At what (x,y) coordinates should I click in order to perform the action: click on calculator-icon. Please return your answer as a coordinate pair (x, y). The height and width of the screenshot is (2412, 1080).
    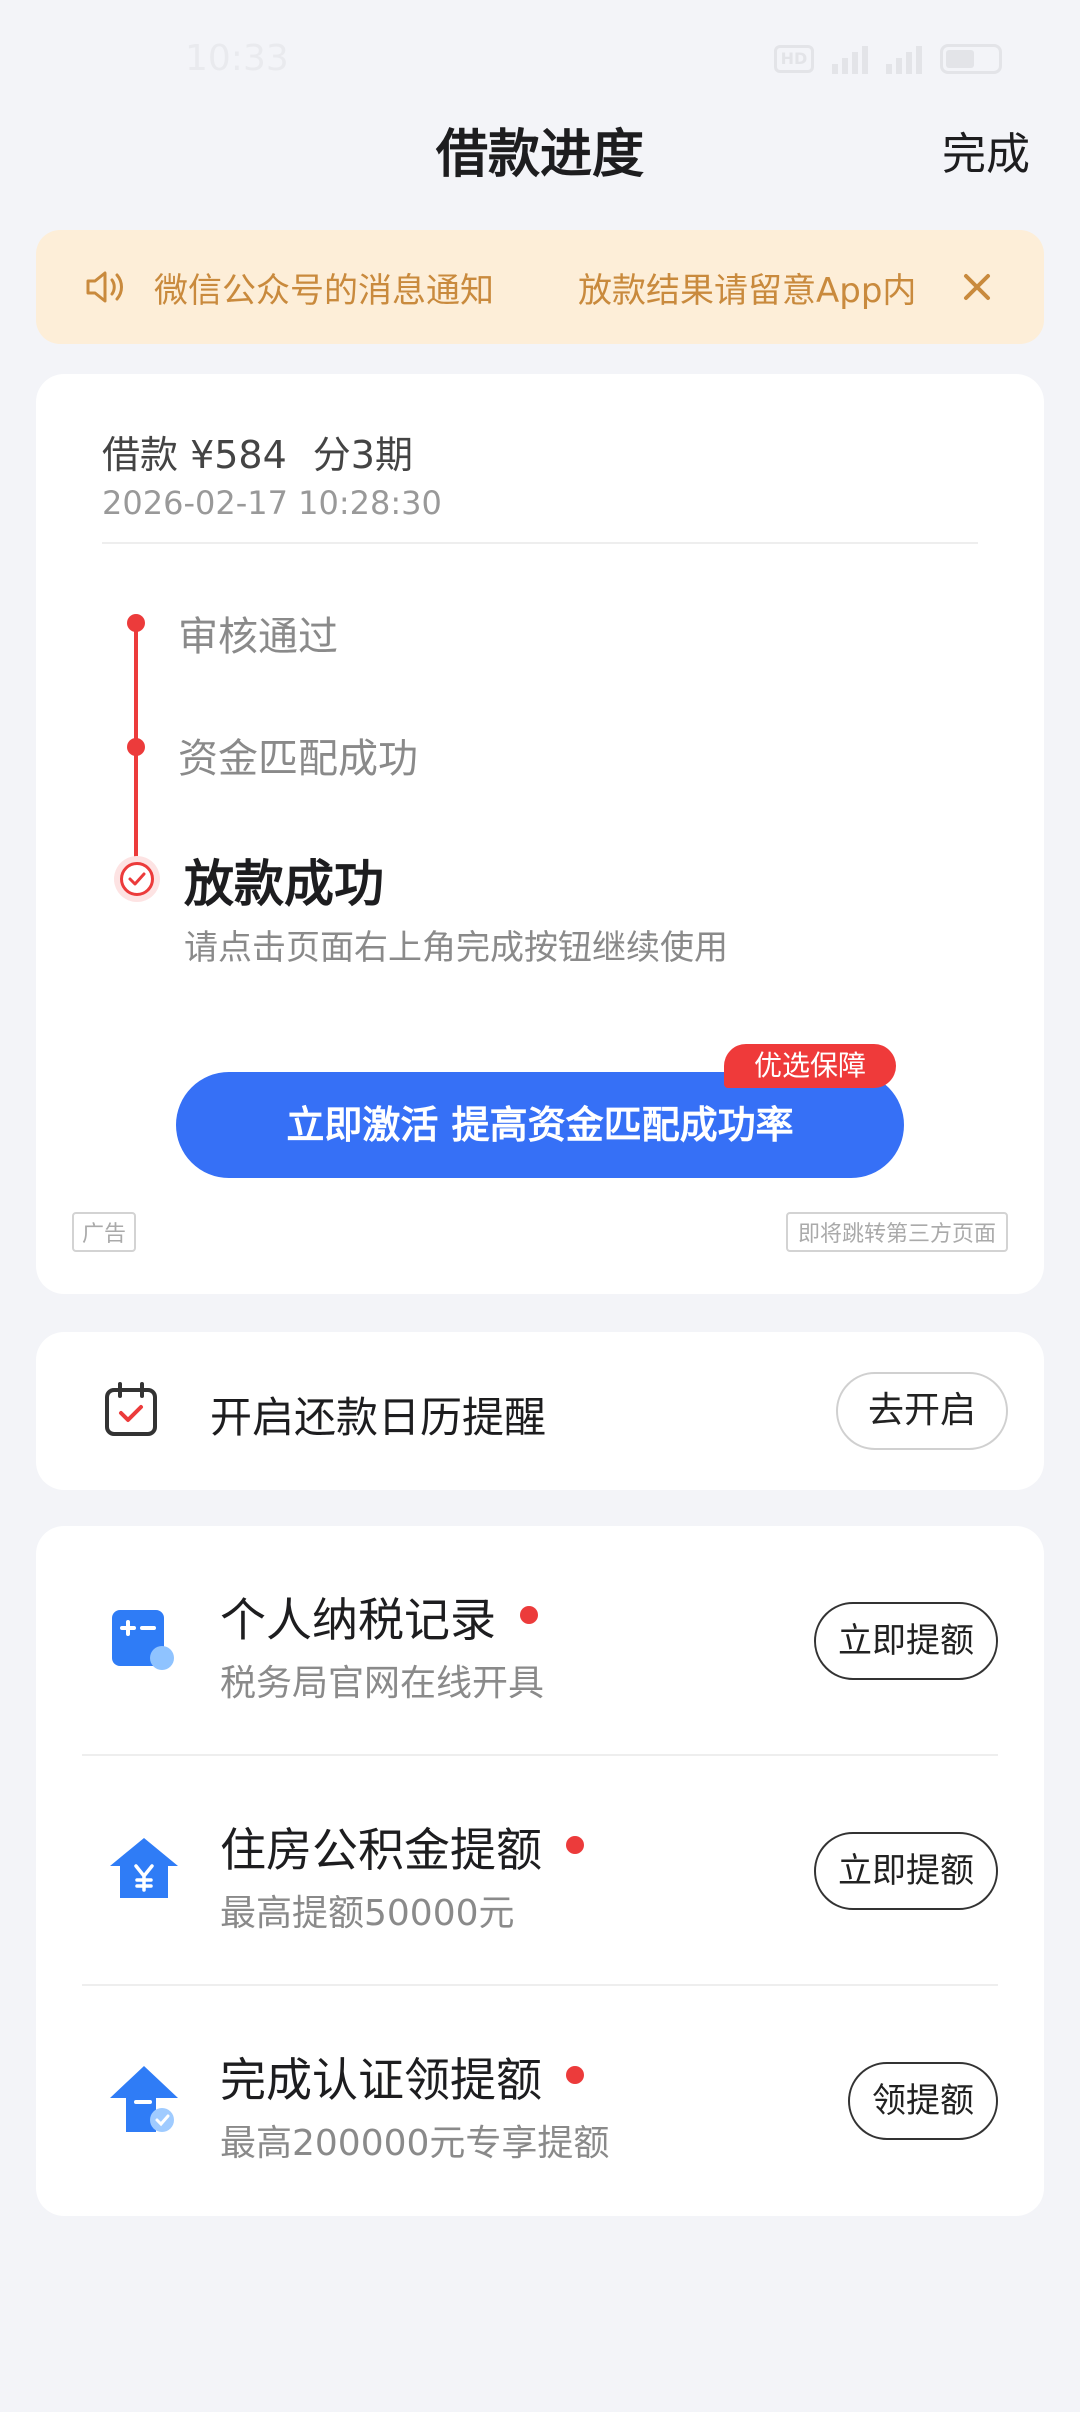
    Looking at the image, I should click on (143, 1640).